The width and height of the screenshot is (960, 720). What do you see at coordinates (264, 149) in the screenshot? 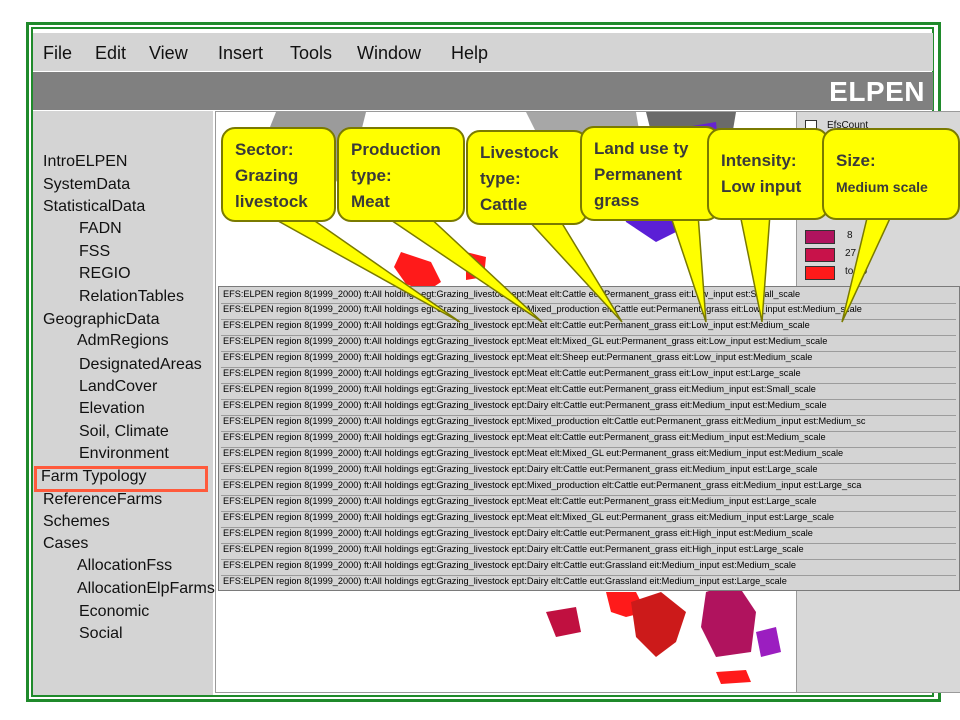
I see `callout-sector-line1: Sector:` at bounding box center [264, 149].